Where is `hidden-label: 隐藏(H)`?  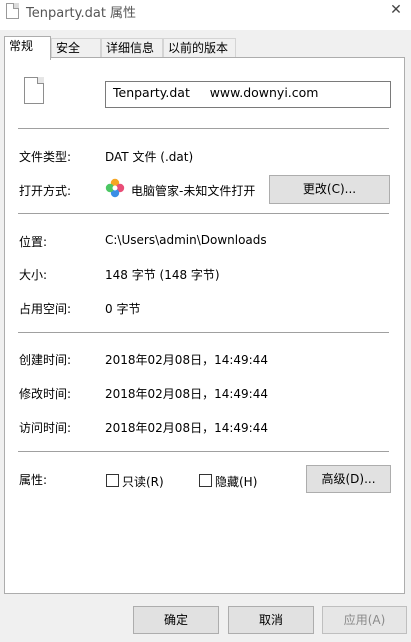 hidden-label: 隐藏(H) is located at coordinates (236, 481).